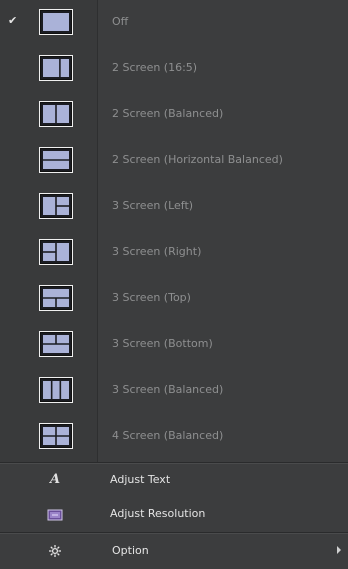 This screenshot has width=348, height=569. What do you see at coordinates (168, 435) in the screenshot?
I see `layout-item-label: 4 Screen (Balanced)` at bounding box center [168, 435].